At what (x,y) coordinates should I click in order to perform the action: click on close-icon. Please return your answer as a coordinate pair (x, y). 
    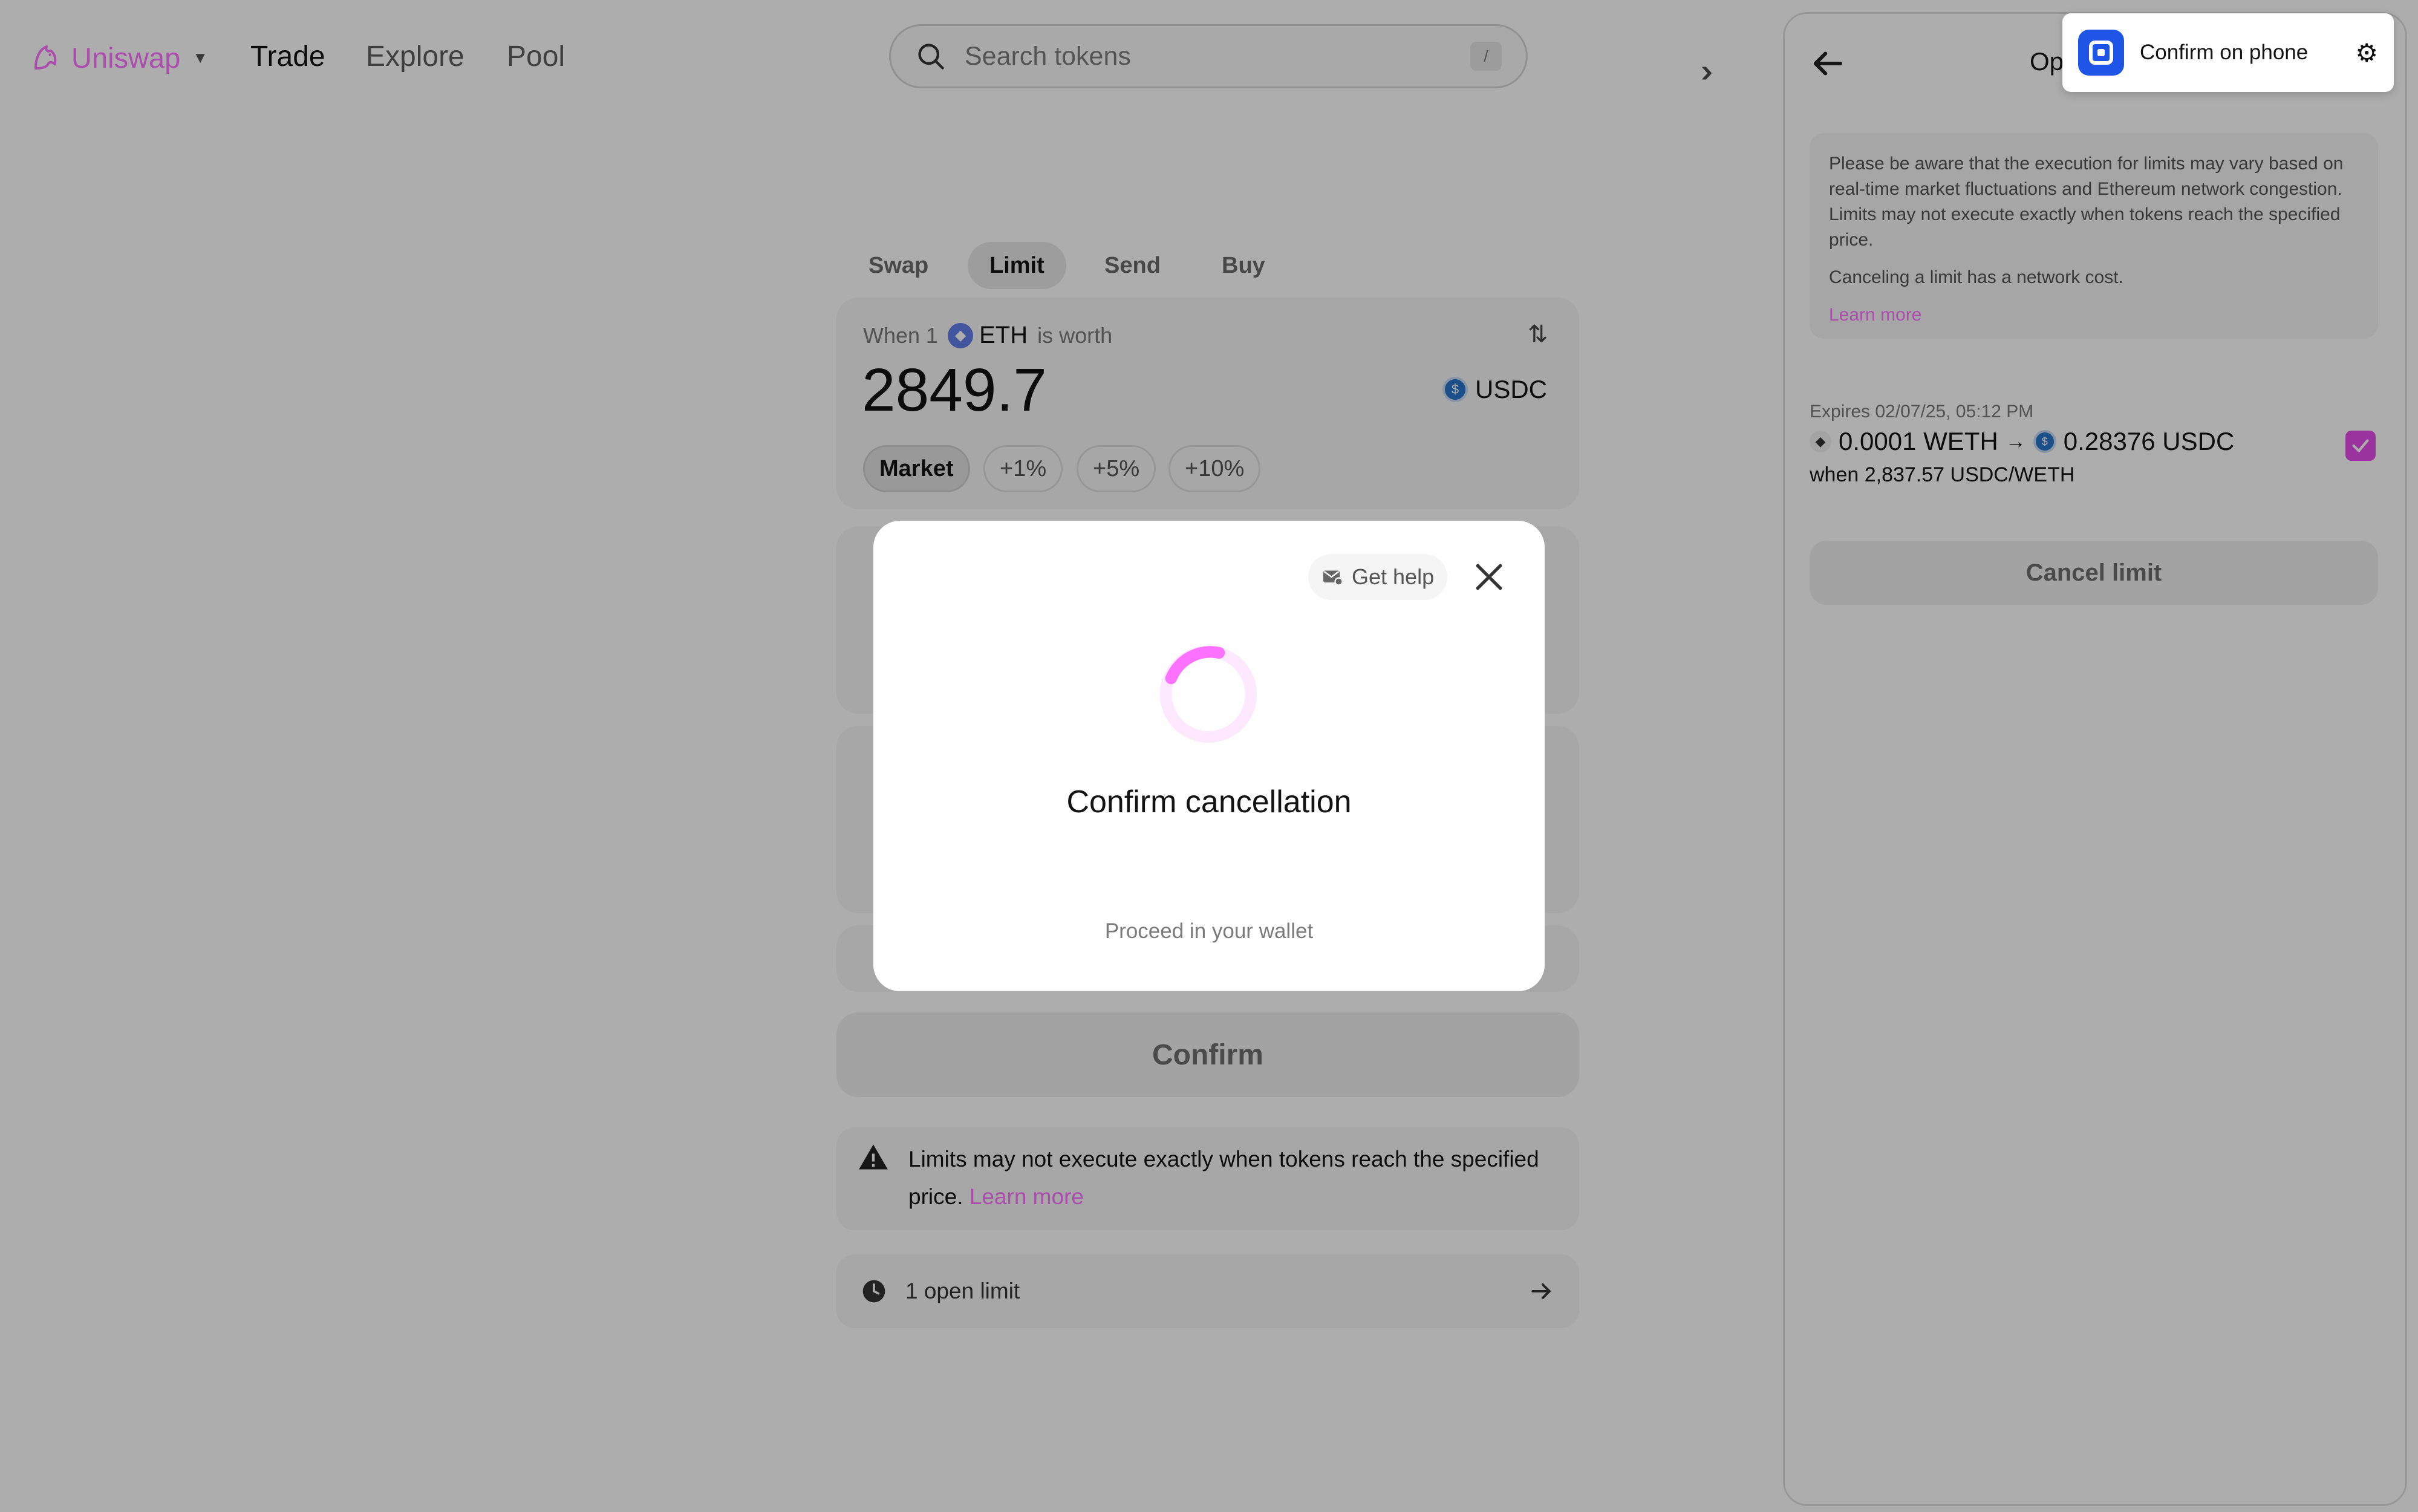
    Looking at the image, I should click on (1489, 577).